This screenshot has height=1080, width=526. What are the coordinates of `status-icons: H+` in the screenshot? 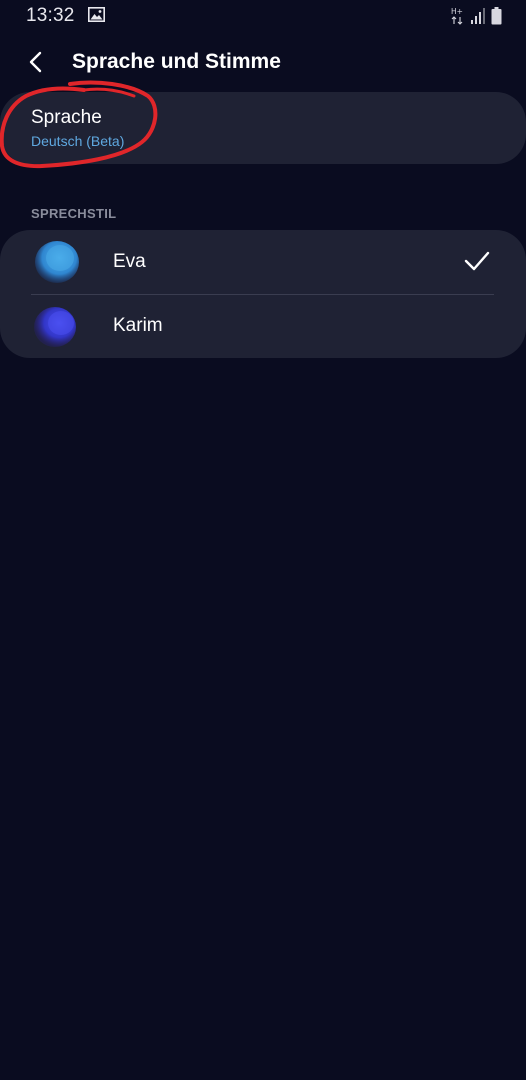 It's located at (476, 16).